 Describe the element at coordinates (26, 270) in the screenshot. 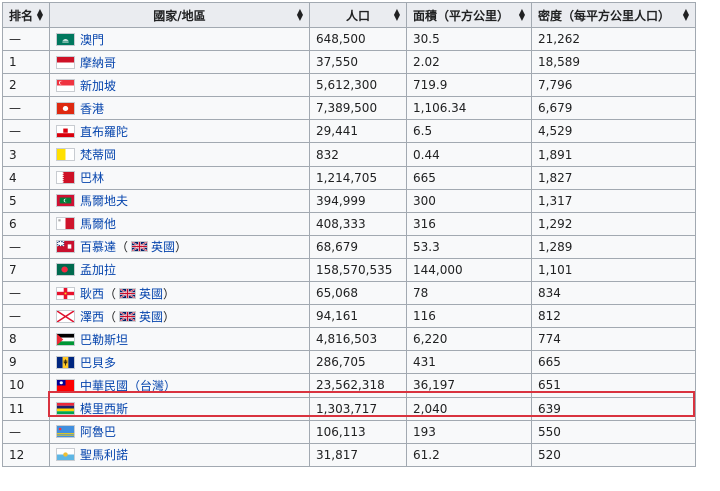

I see `rank-cell: 7` at that location.